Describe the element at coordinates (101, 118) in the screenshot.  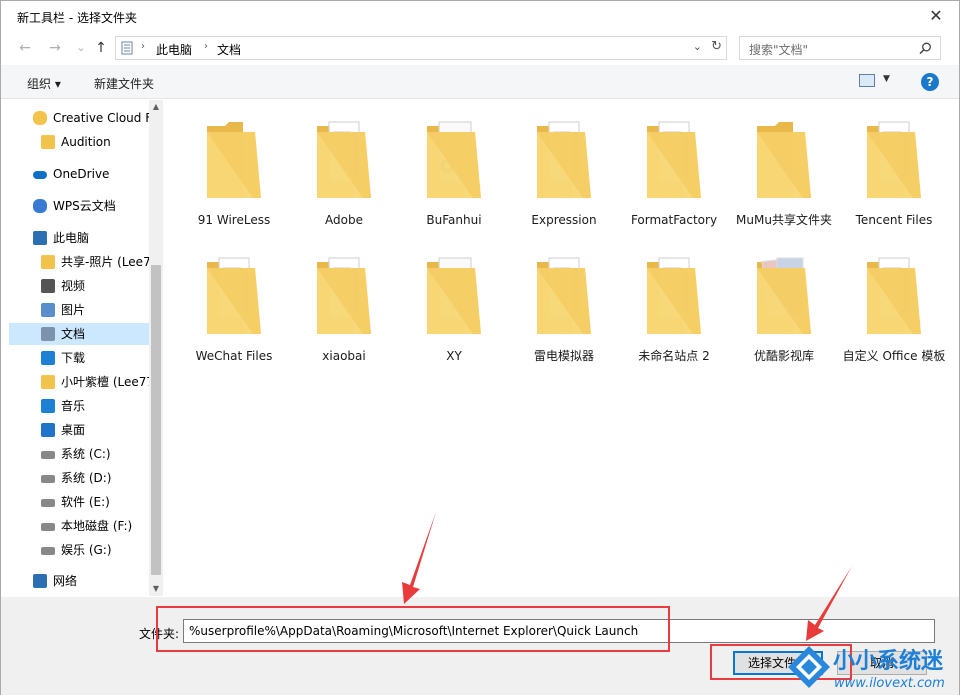
I see `sidebar-item-label: Creative Cloud F` at that location.